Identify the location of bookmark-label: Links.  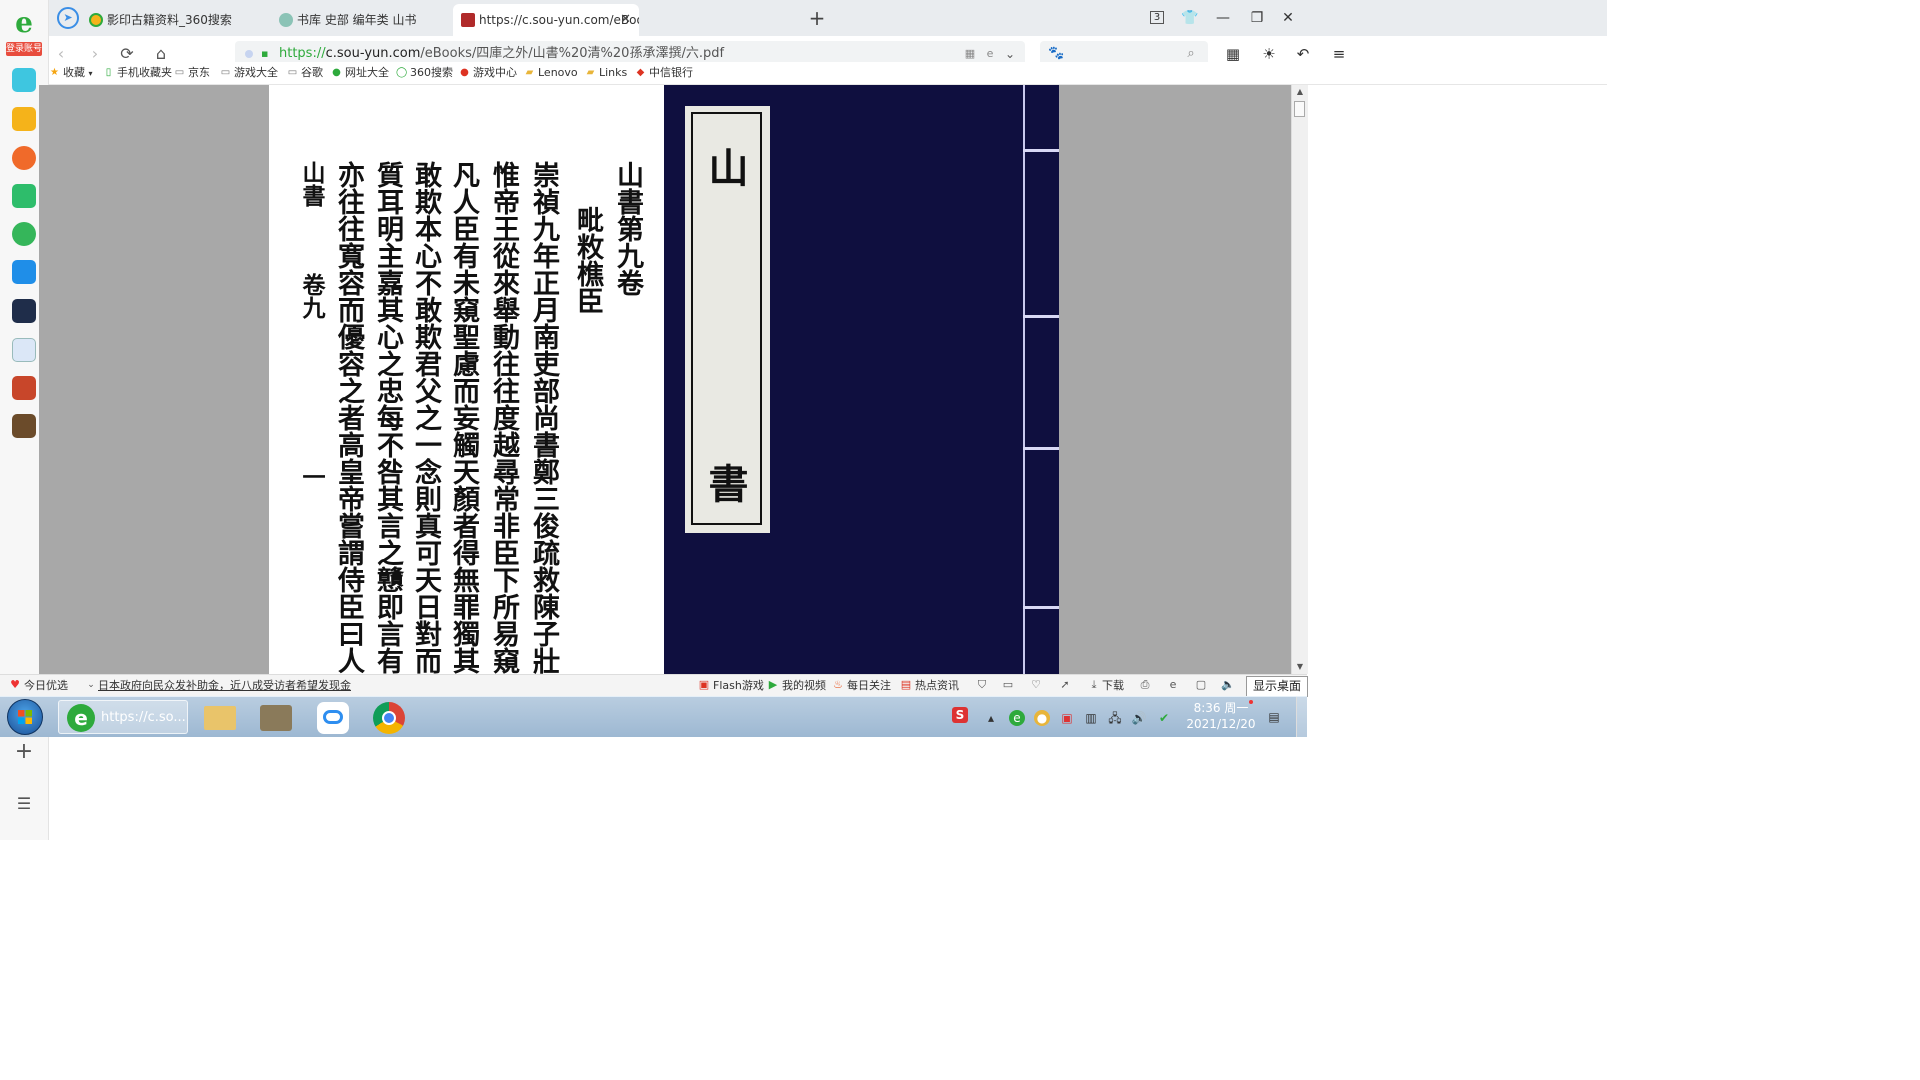
(613, 72).